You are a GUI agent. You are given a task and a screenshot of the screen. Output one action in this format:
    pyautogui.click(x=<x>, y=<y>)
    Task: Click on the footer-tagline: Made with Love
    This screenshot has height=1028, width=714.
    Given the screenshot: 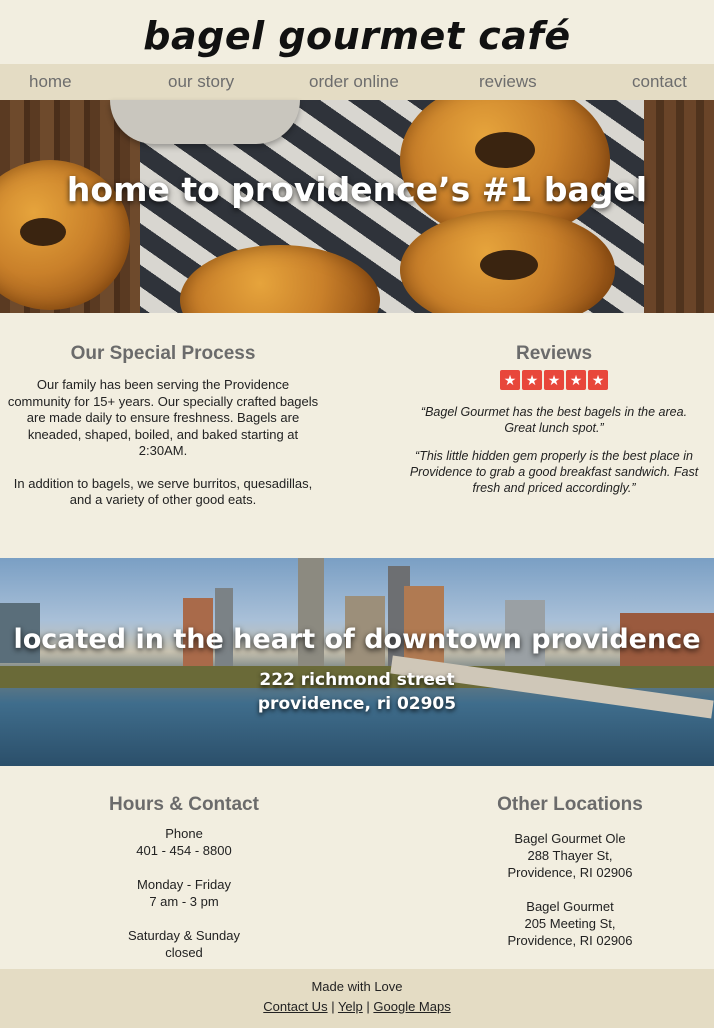 What is the action you would take?
    pyautogui.click(x=357, y=986)
    